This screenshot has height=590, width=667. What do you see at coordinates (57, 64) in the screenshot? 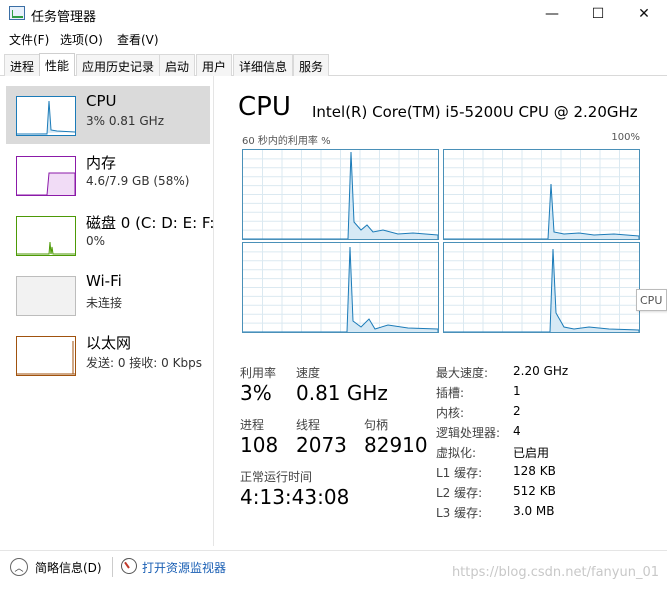
I see `tab-performance: 性能` at bounding box center [57, 64].